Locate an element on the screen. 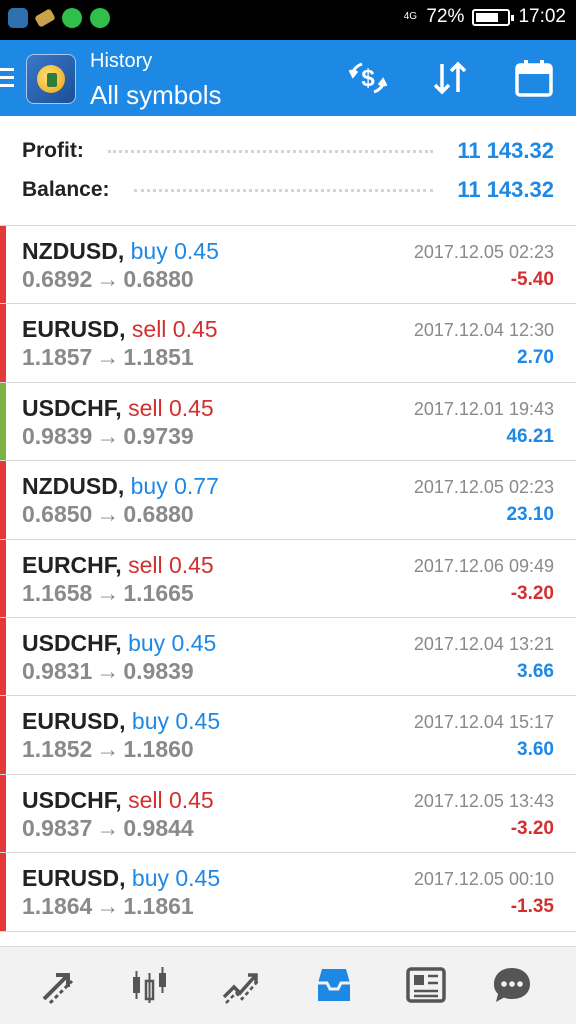  close-price: 1.1861 is located at coordinates (158, 906).